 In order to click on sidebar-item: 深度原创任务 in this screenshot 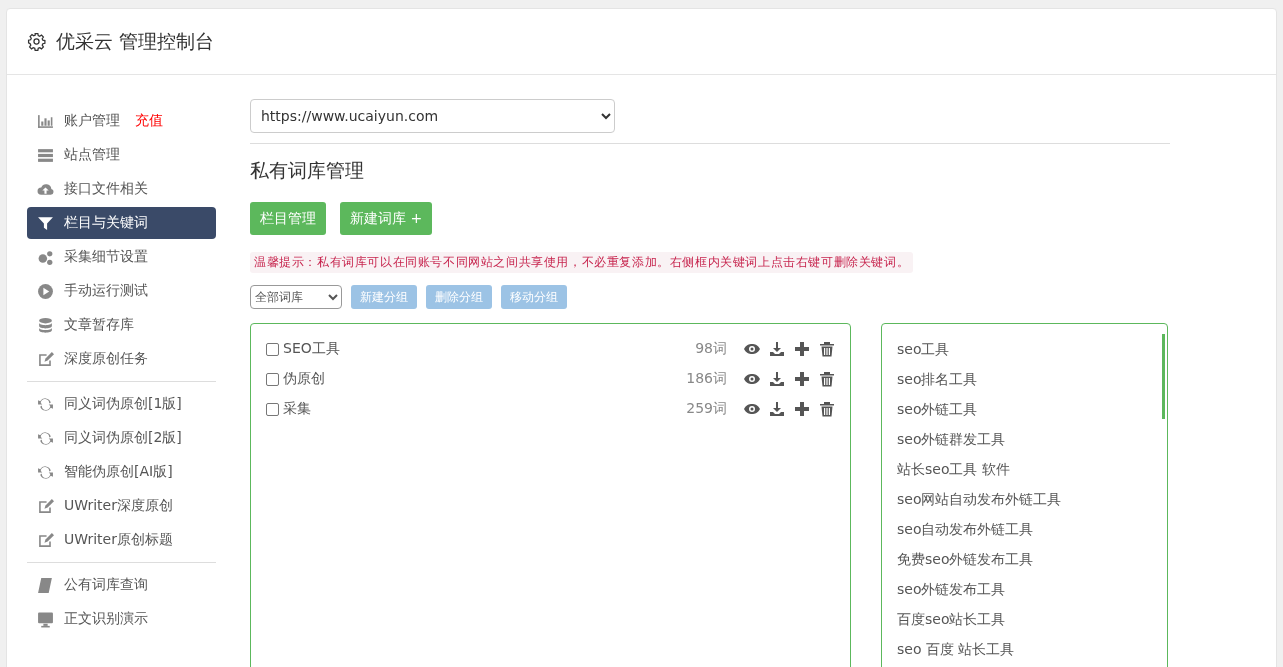, I will do `click(121, 359)`.